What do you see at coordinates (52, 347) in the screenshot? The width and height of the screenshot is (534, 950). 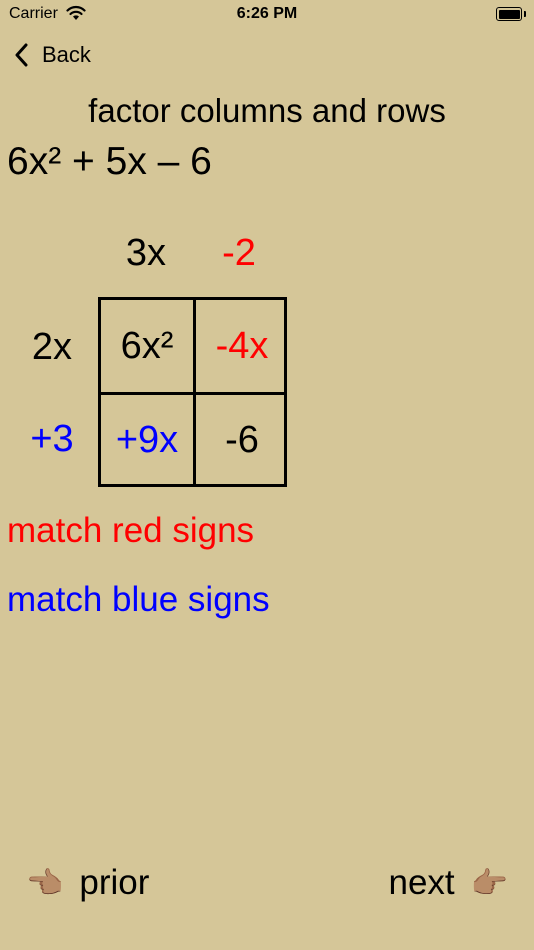 I see `row-header-1: 2x` at bounding box center [52, 347].